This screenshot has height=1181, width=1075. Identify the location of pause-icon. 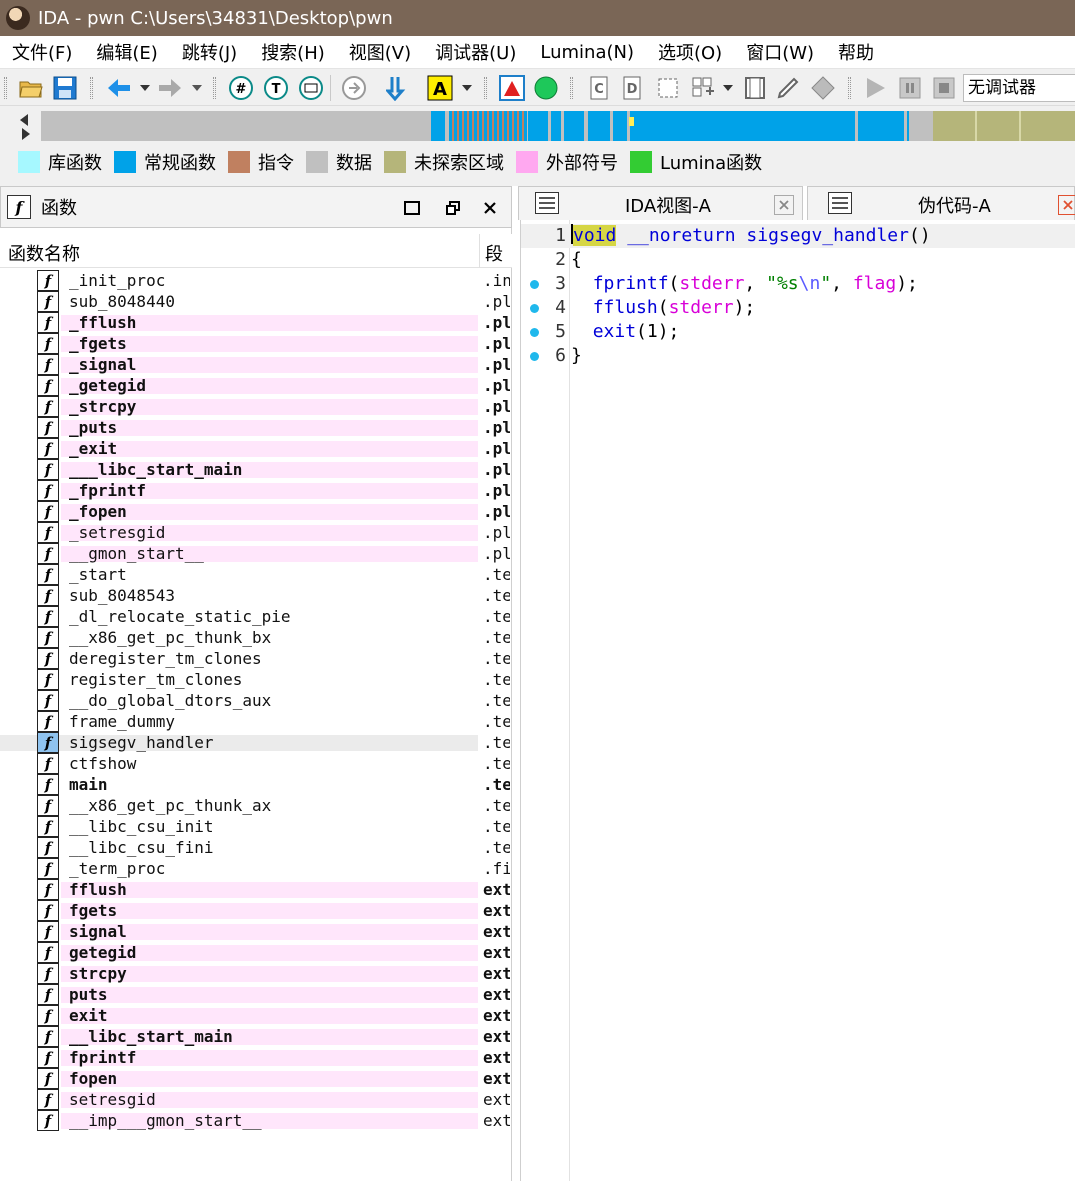
(910, 88).